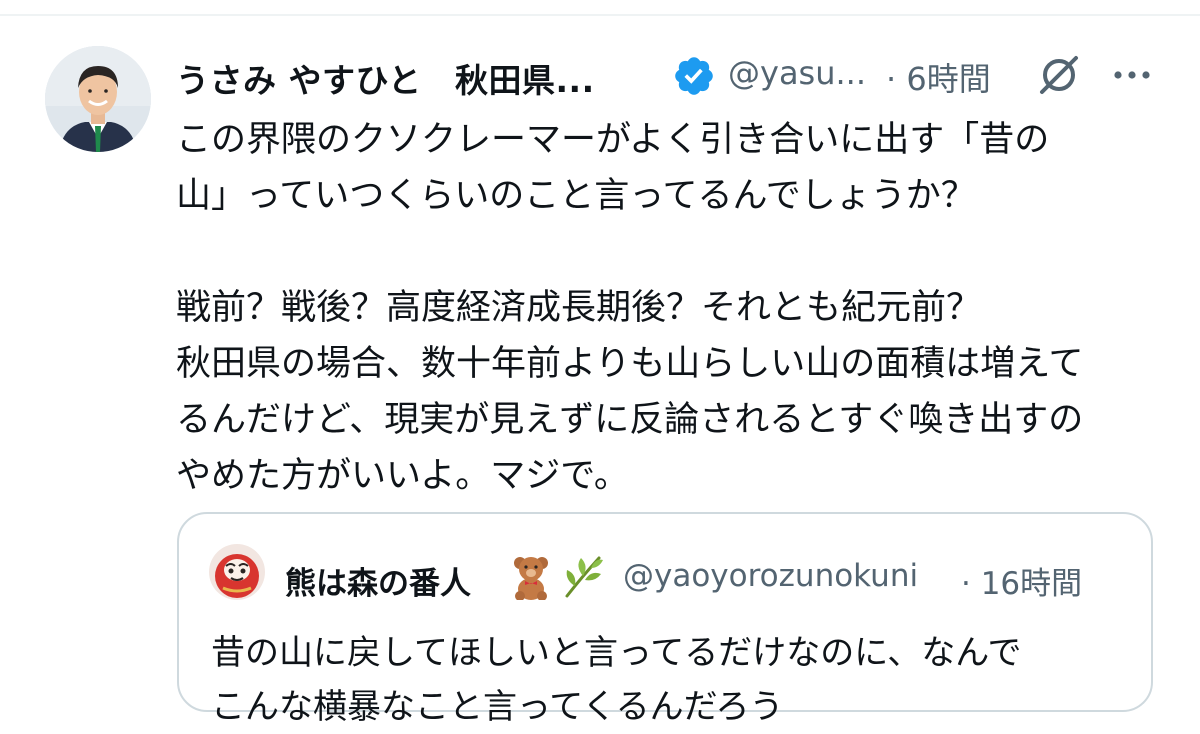  I want to click on more-options-icon, so click(1132, 75).